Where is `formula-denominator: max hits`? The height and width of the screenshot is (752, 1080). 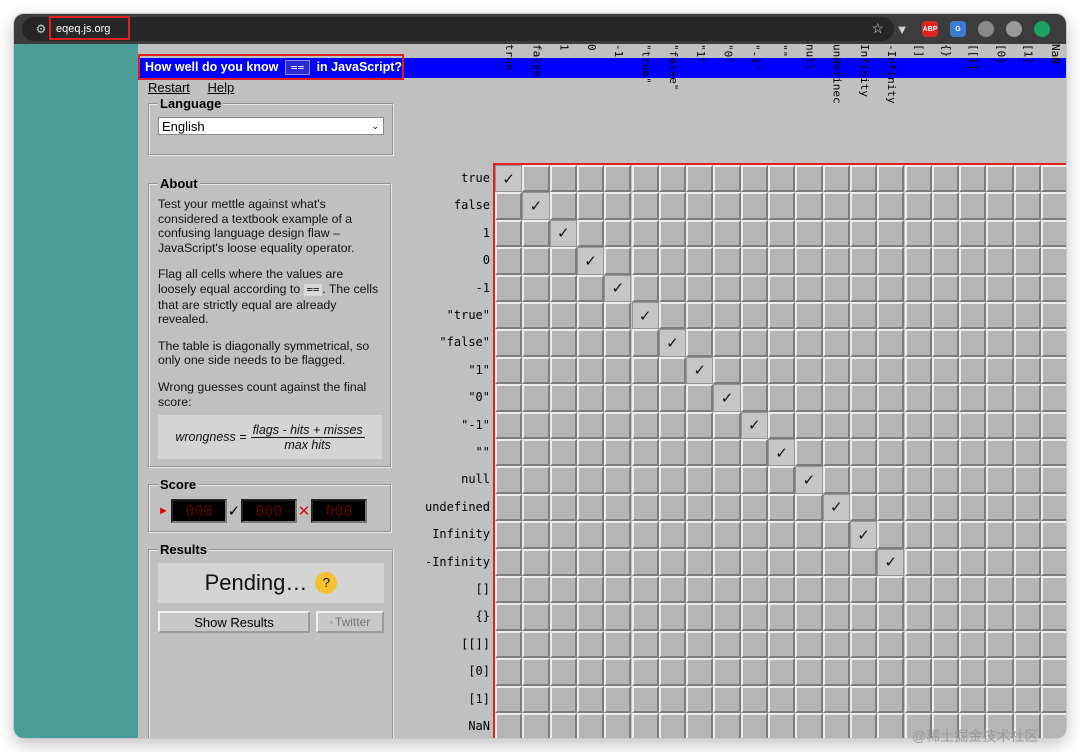
formula-denominator: max hits is located at coordinates (307, 444).